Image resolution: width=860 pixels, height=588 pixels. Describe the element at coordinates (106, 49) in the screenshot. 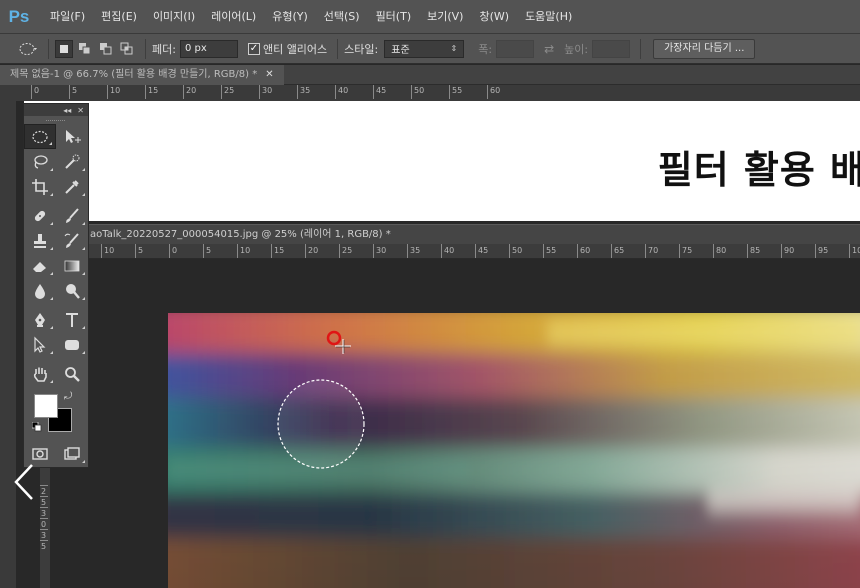

I see `subtract-from-selection-button` at that location.